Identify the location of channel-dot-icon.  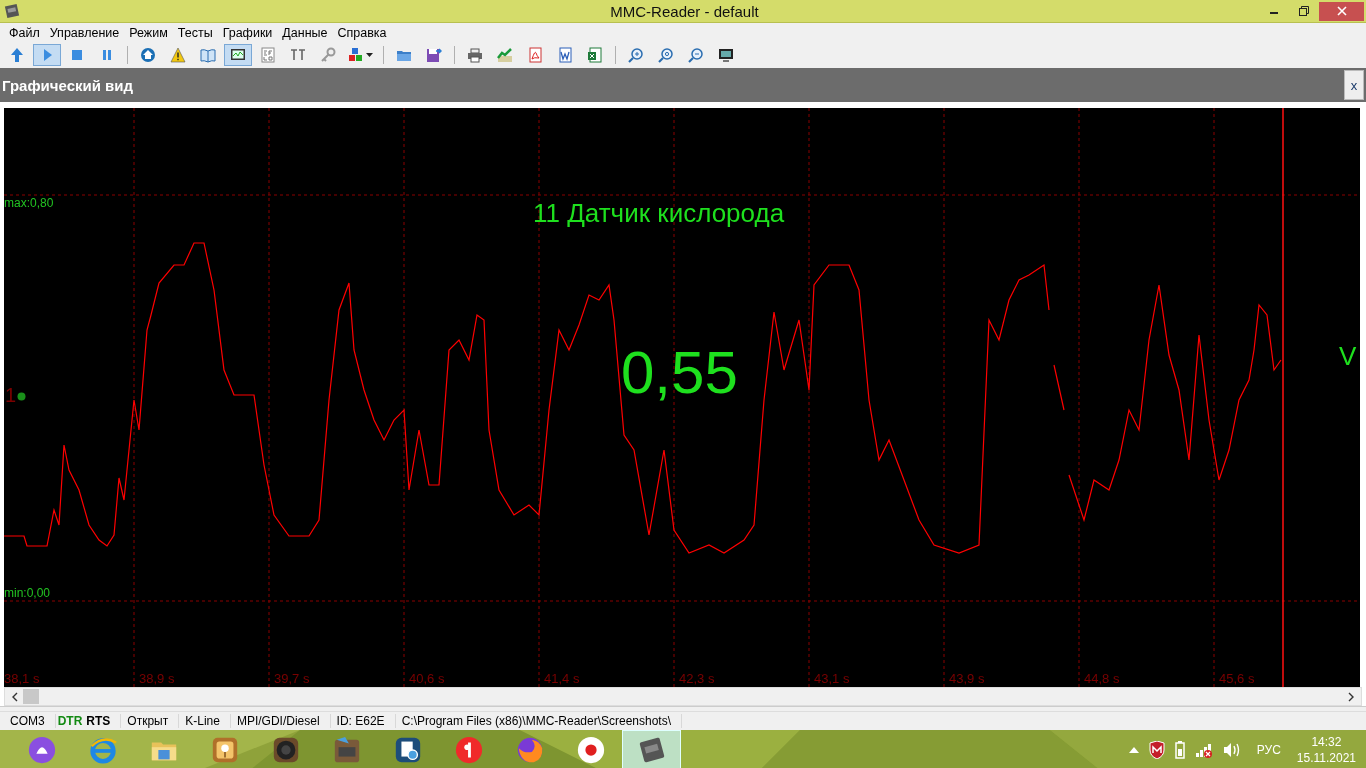
(21, 396).